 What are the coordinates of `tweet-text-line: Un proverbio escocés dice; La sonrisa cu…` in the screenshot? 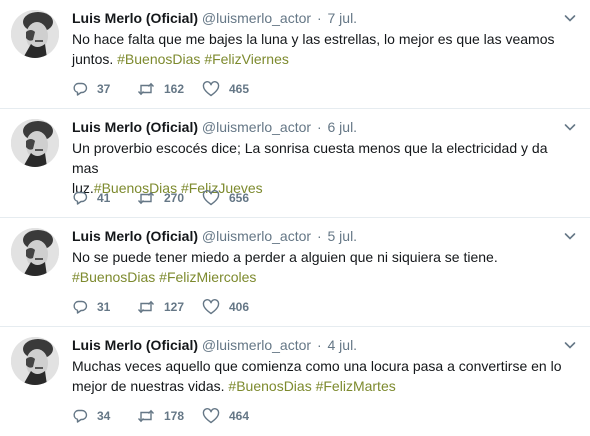 It's located at (310, 158).